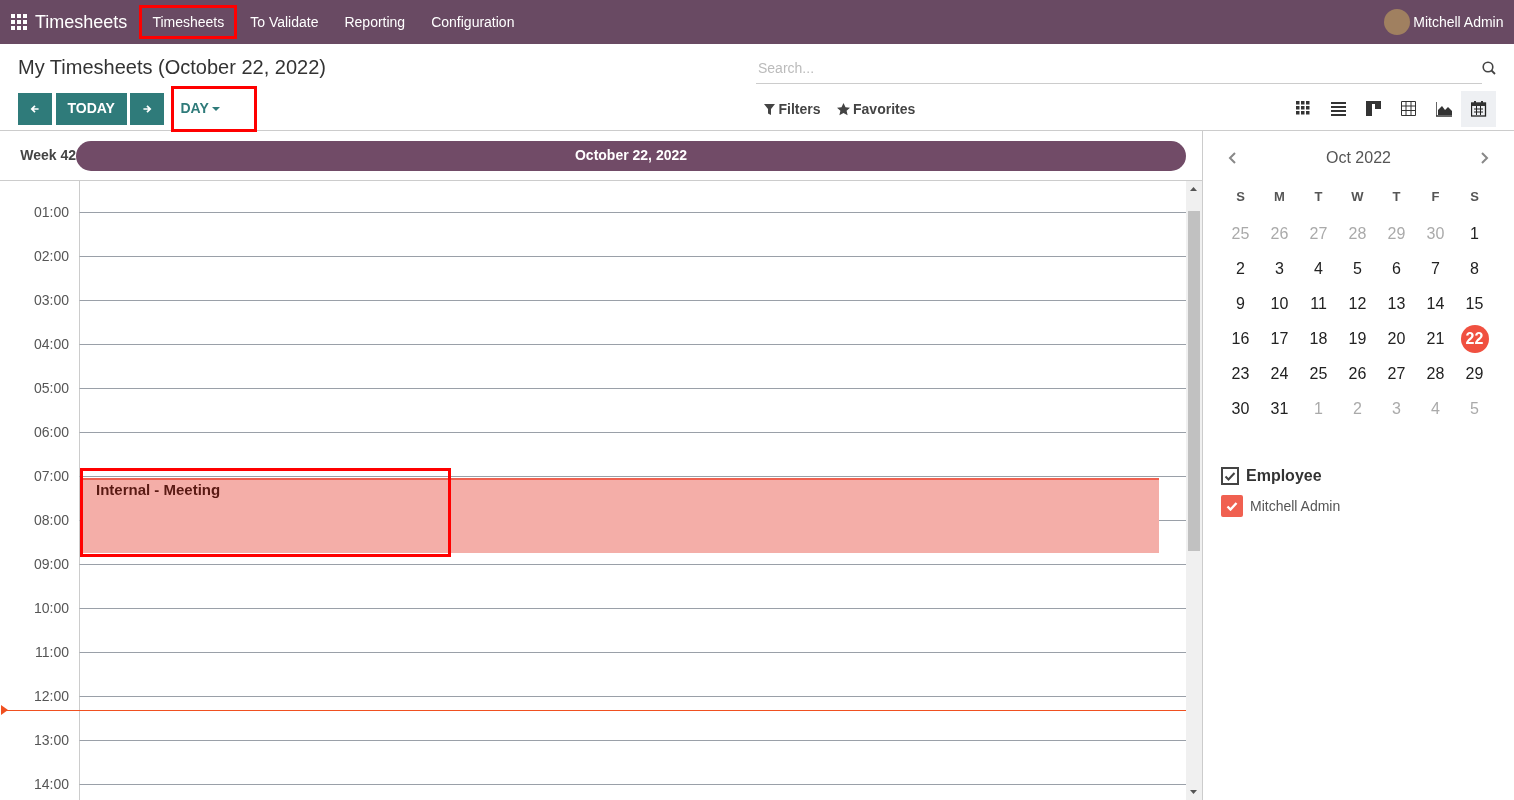 The height and width of the screenshot is (800, 1514). What do you see at coordinates (1279, 303) in the screenshot?
I see `calendar-day: 10` at bounding box center [1279, 303].